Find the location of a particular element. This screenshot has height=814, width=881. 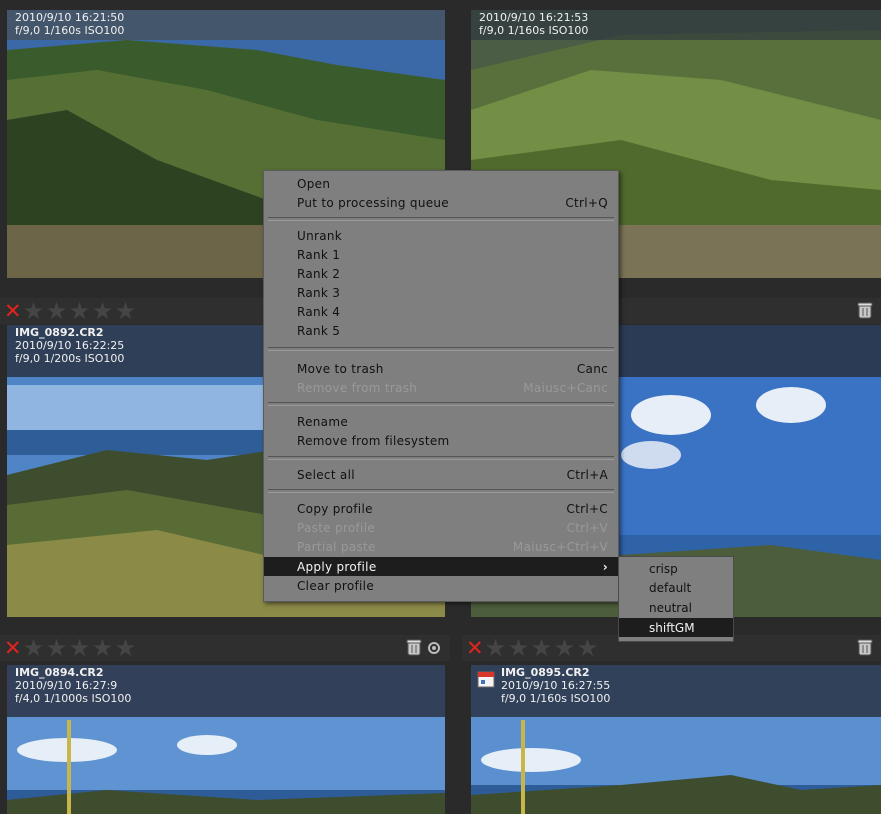

apply-profile-submenu: crisp default neutral shiftGM is located at coordinates (676, 599).